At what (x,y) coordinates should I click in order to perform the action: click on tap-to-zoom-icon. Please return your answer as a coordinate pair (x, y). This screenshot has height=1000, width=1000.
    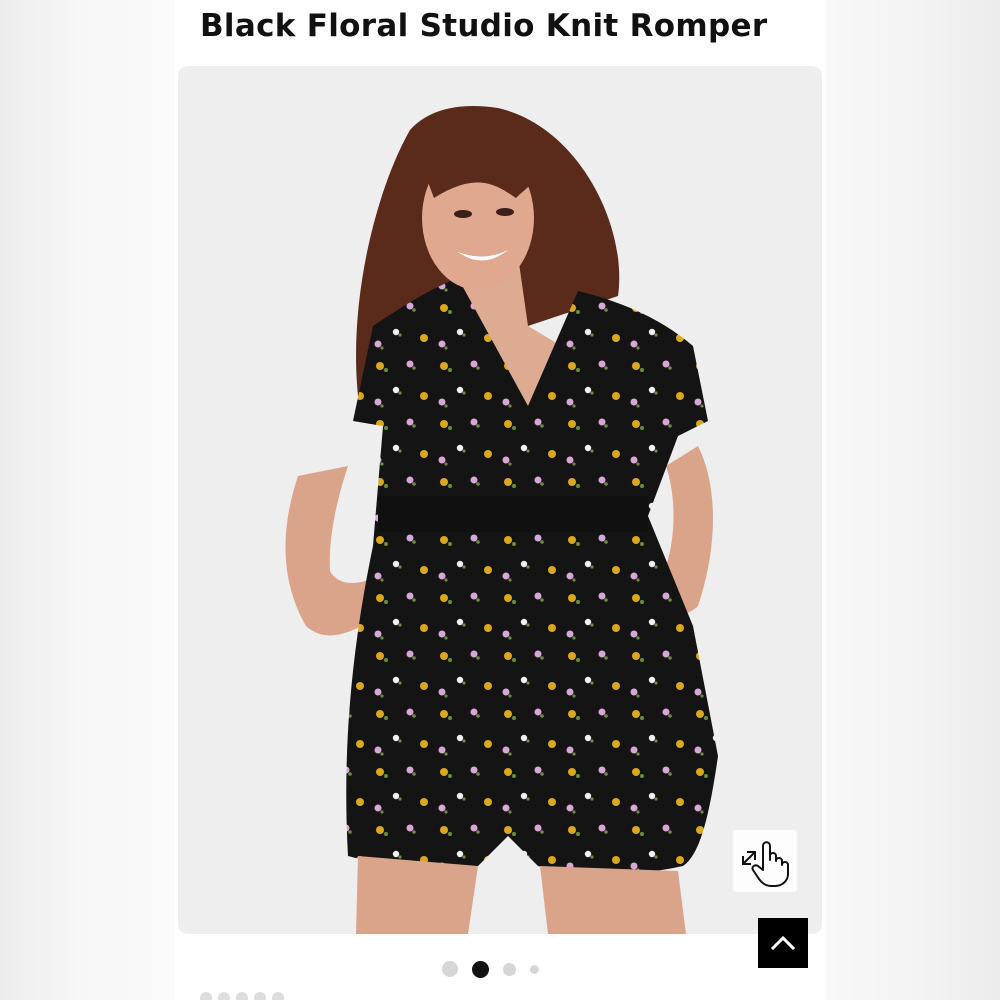
    Looking at the image, I should click on (765, 861).